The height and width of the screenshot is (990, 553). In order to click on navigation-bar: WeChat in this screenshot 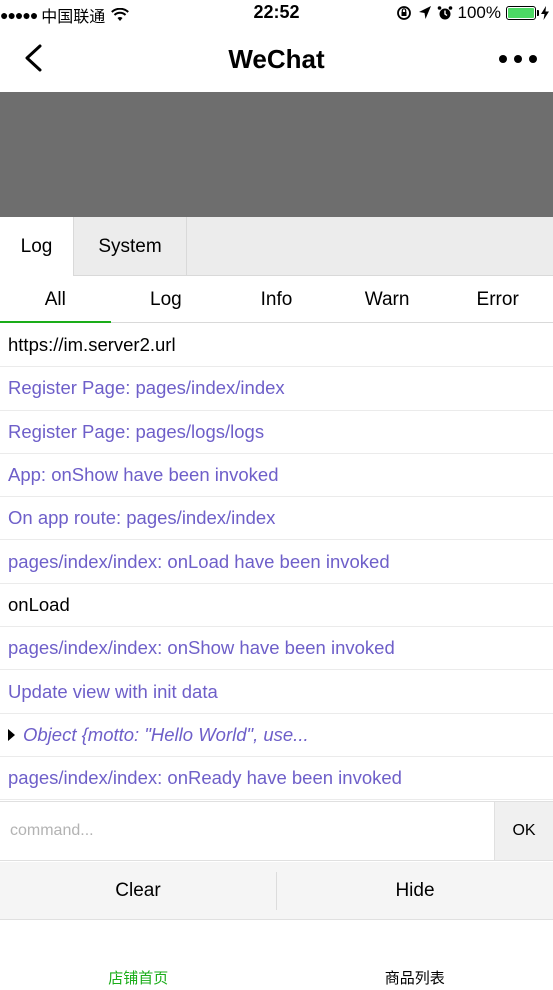, I will do `click(276, 59)`.